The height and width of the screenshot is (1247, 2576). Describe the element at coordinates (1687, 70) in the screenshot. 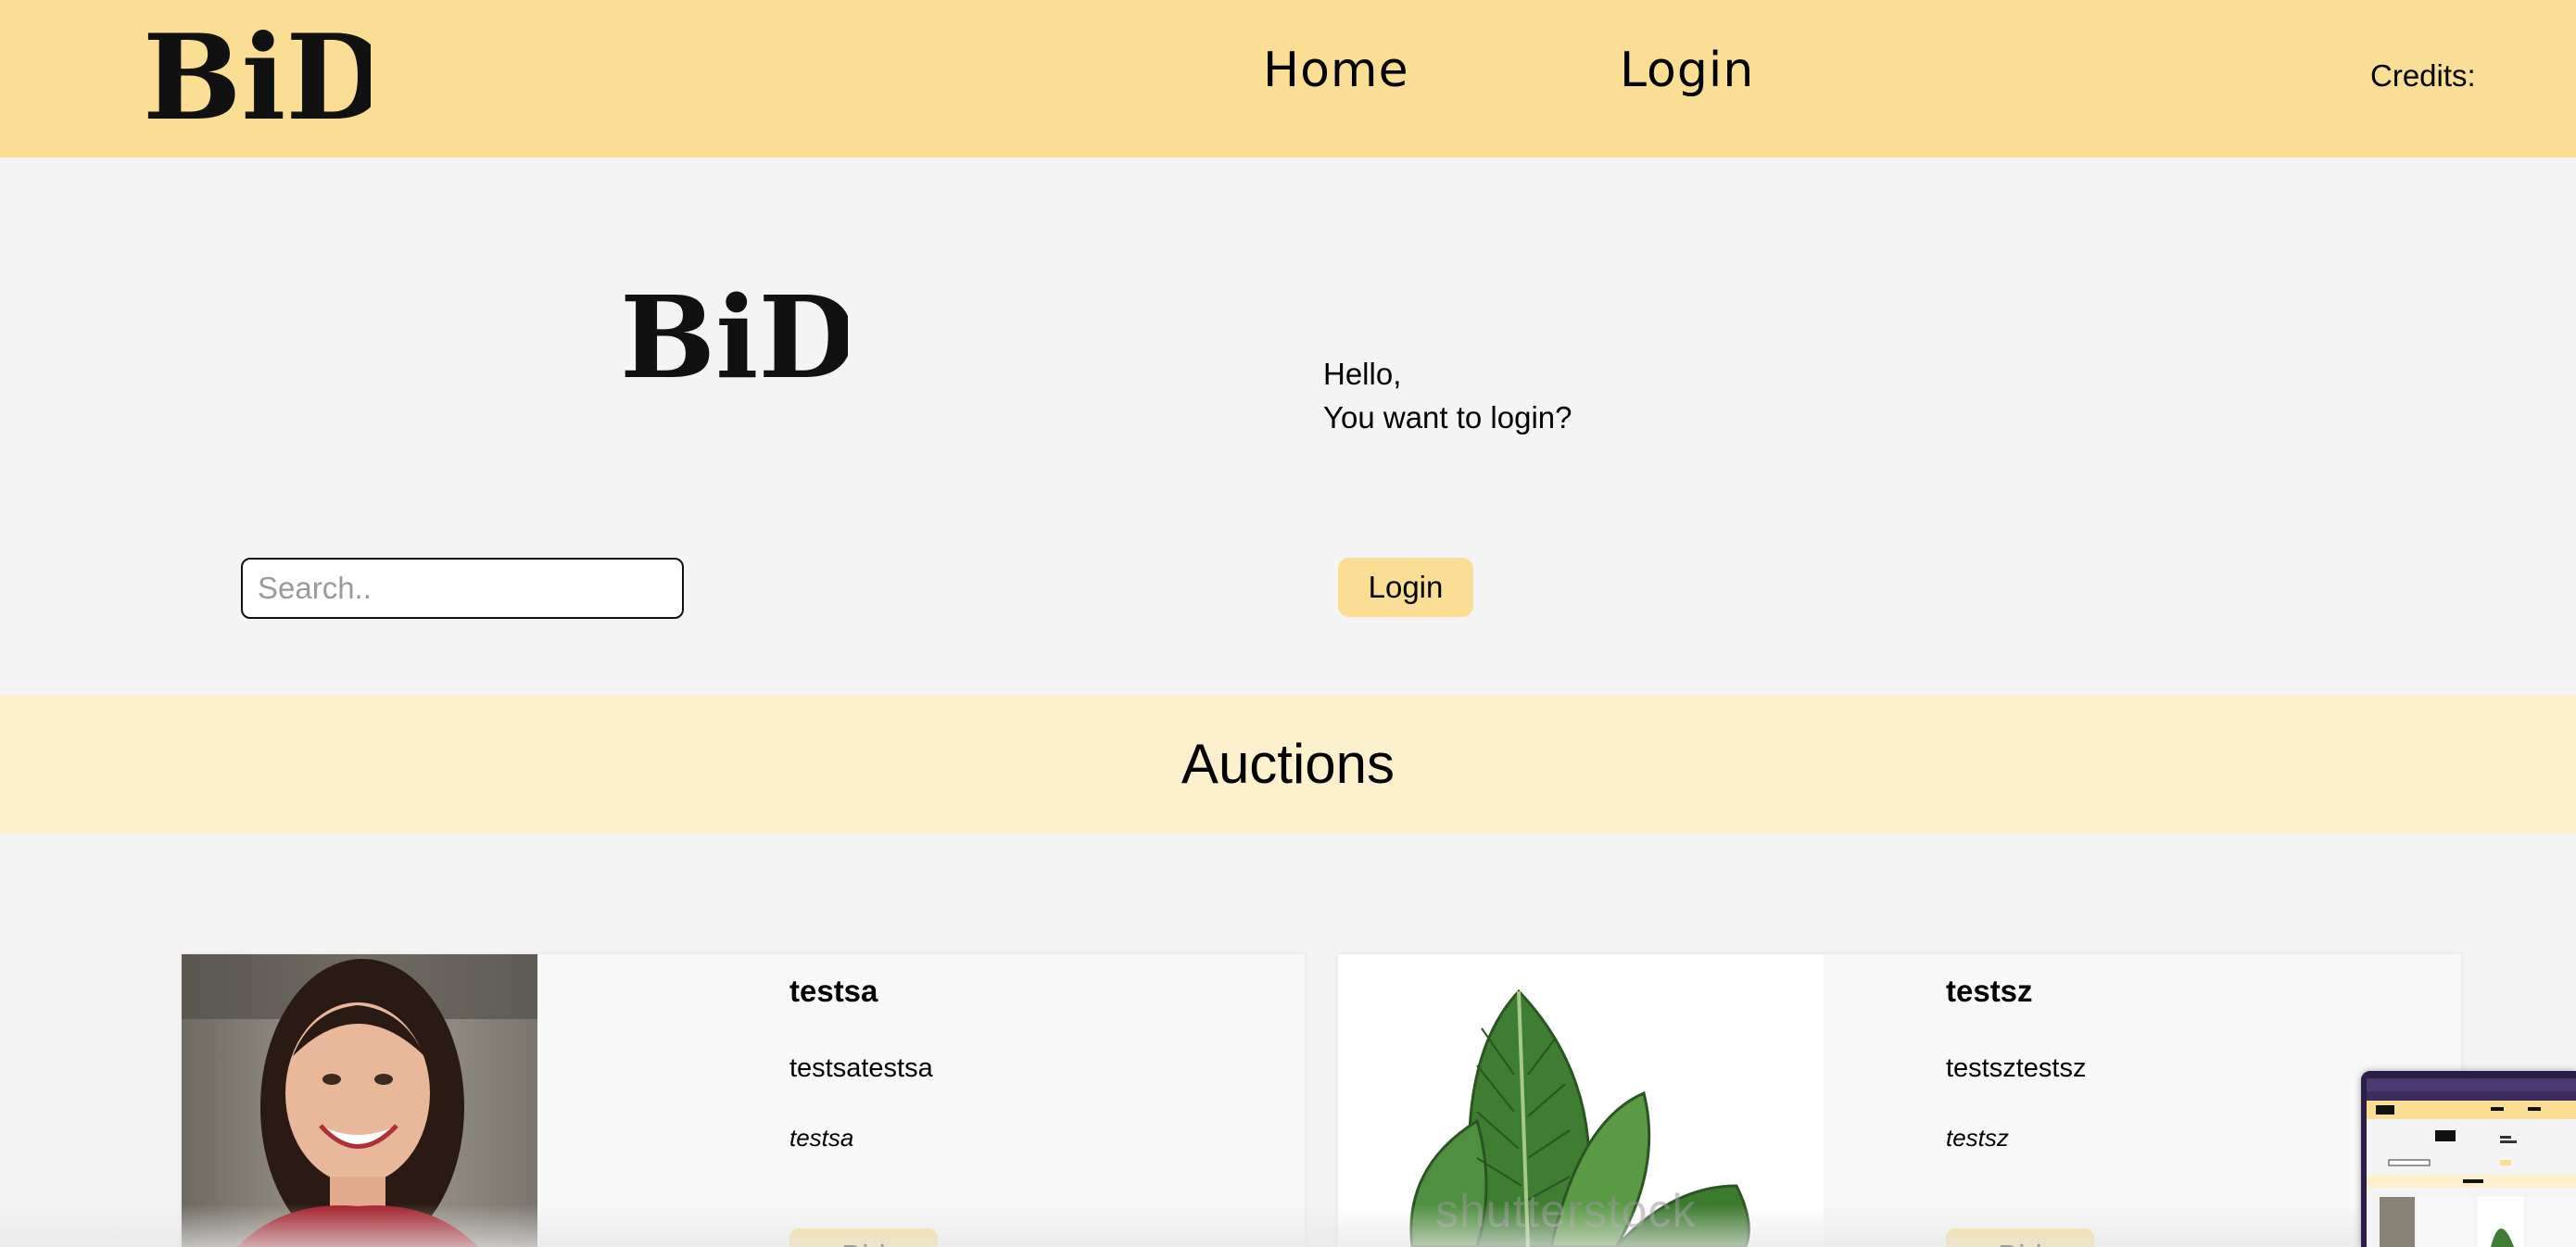

I see `nav-login-link: Login` at that location.